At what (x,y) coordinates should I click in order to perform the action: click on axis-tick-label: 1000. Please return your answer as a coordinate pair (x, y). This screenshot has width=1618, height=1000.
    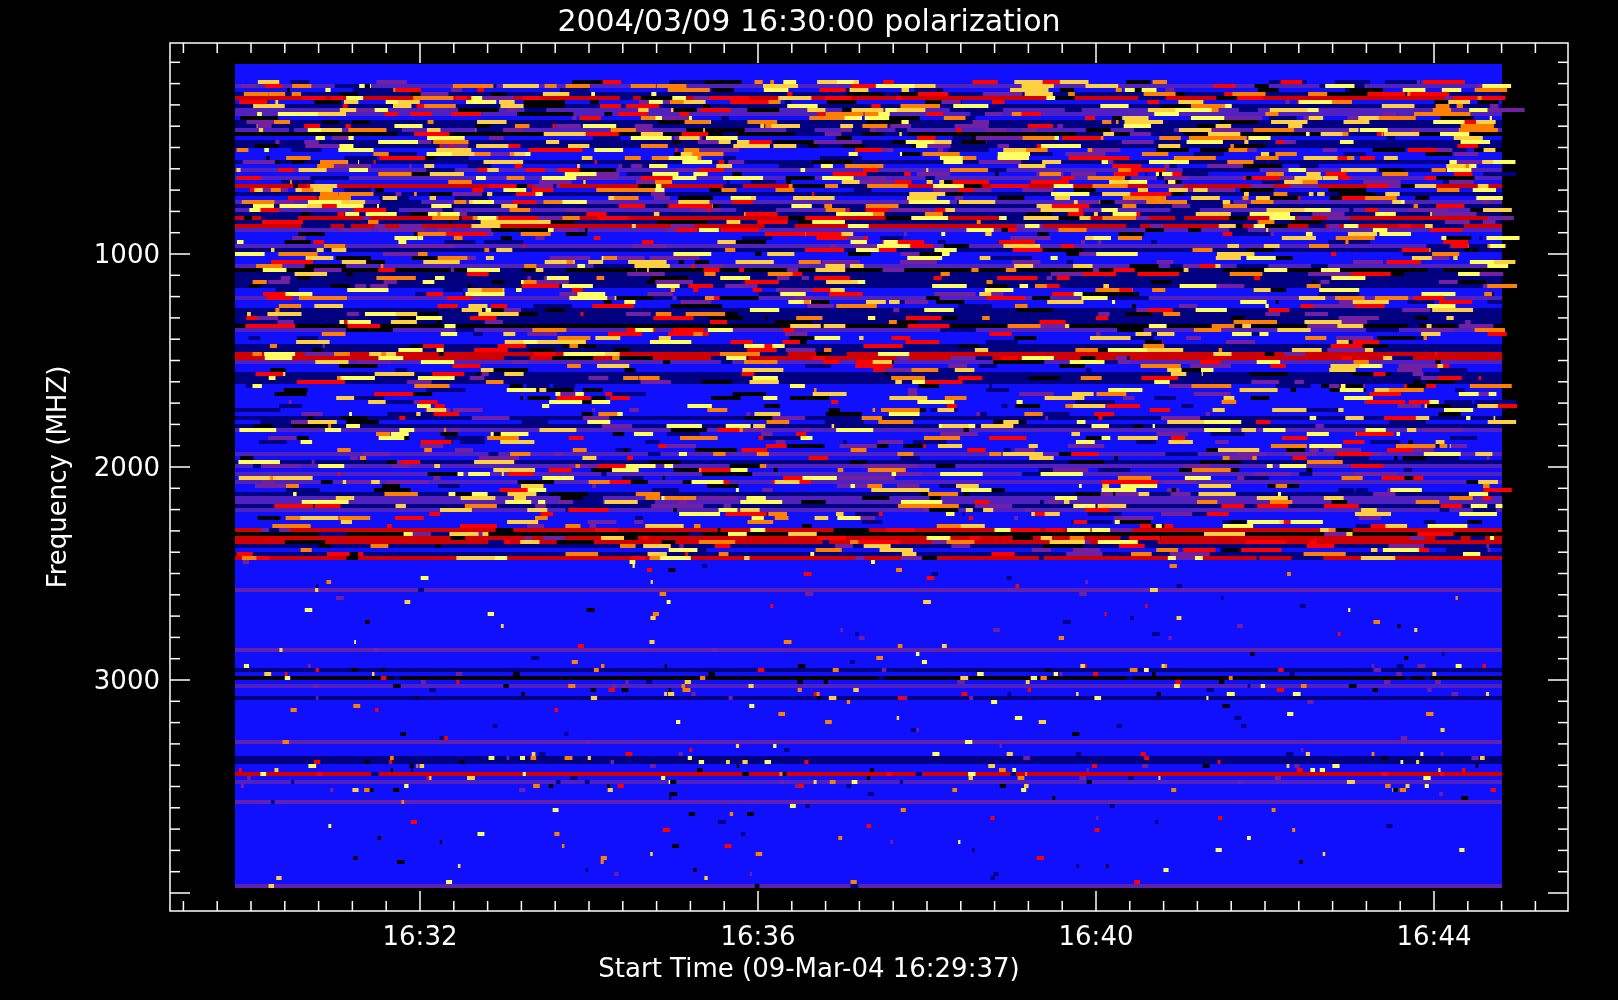
    Looking at the image, I should click on (126, 254).